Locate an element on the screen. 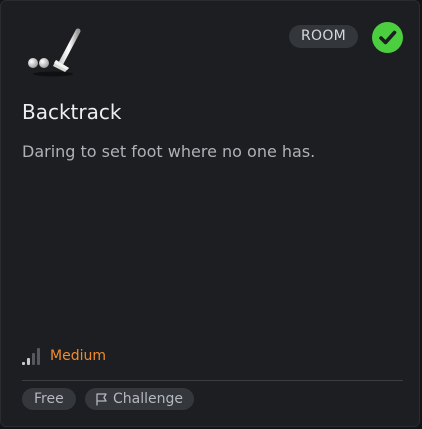 The image size is (422, 429). divider is located at coordinates (212, 380).